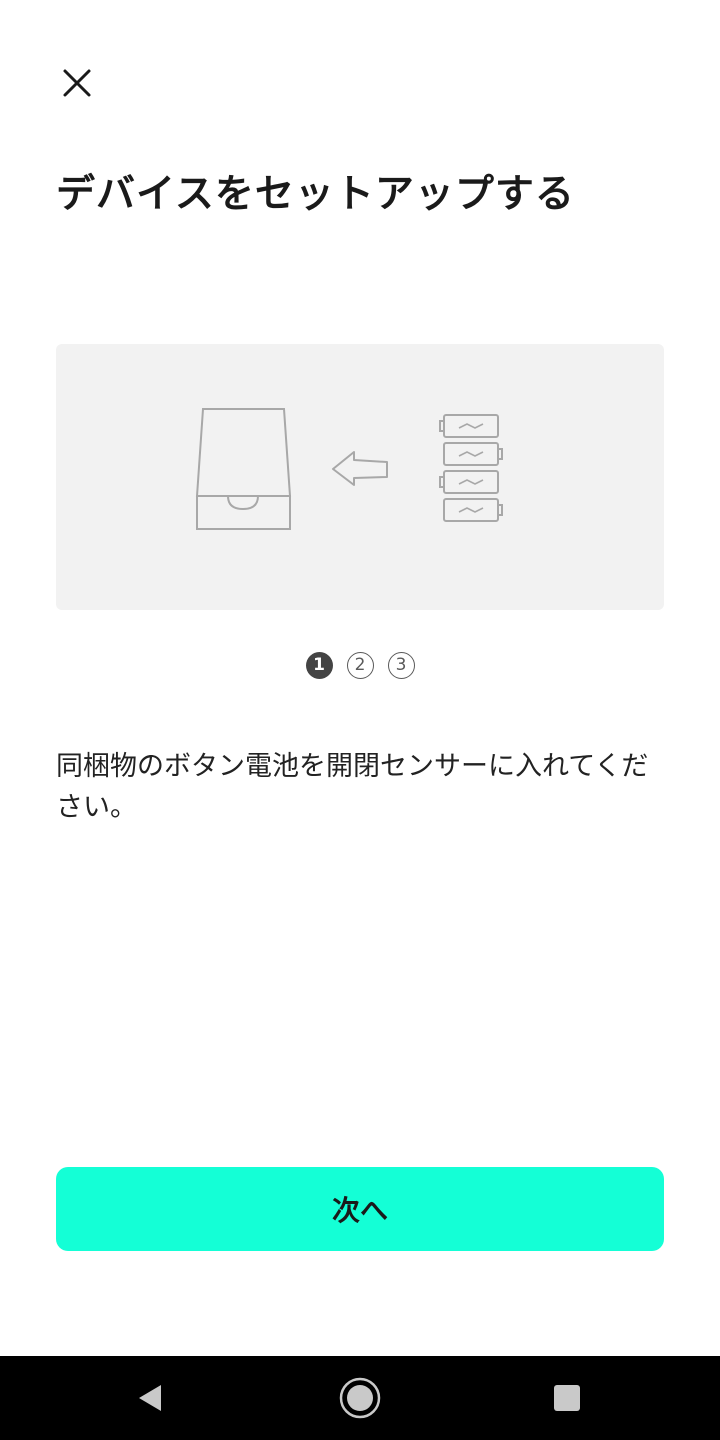 The image size is (720, 1440). I want to click on close-button, so click(77, 83).